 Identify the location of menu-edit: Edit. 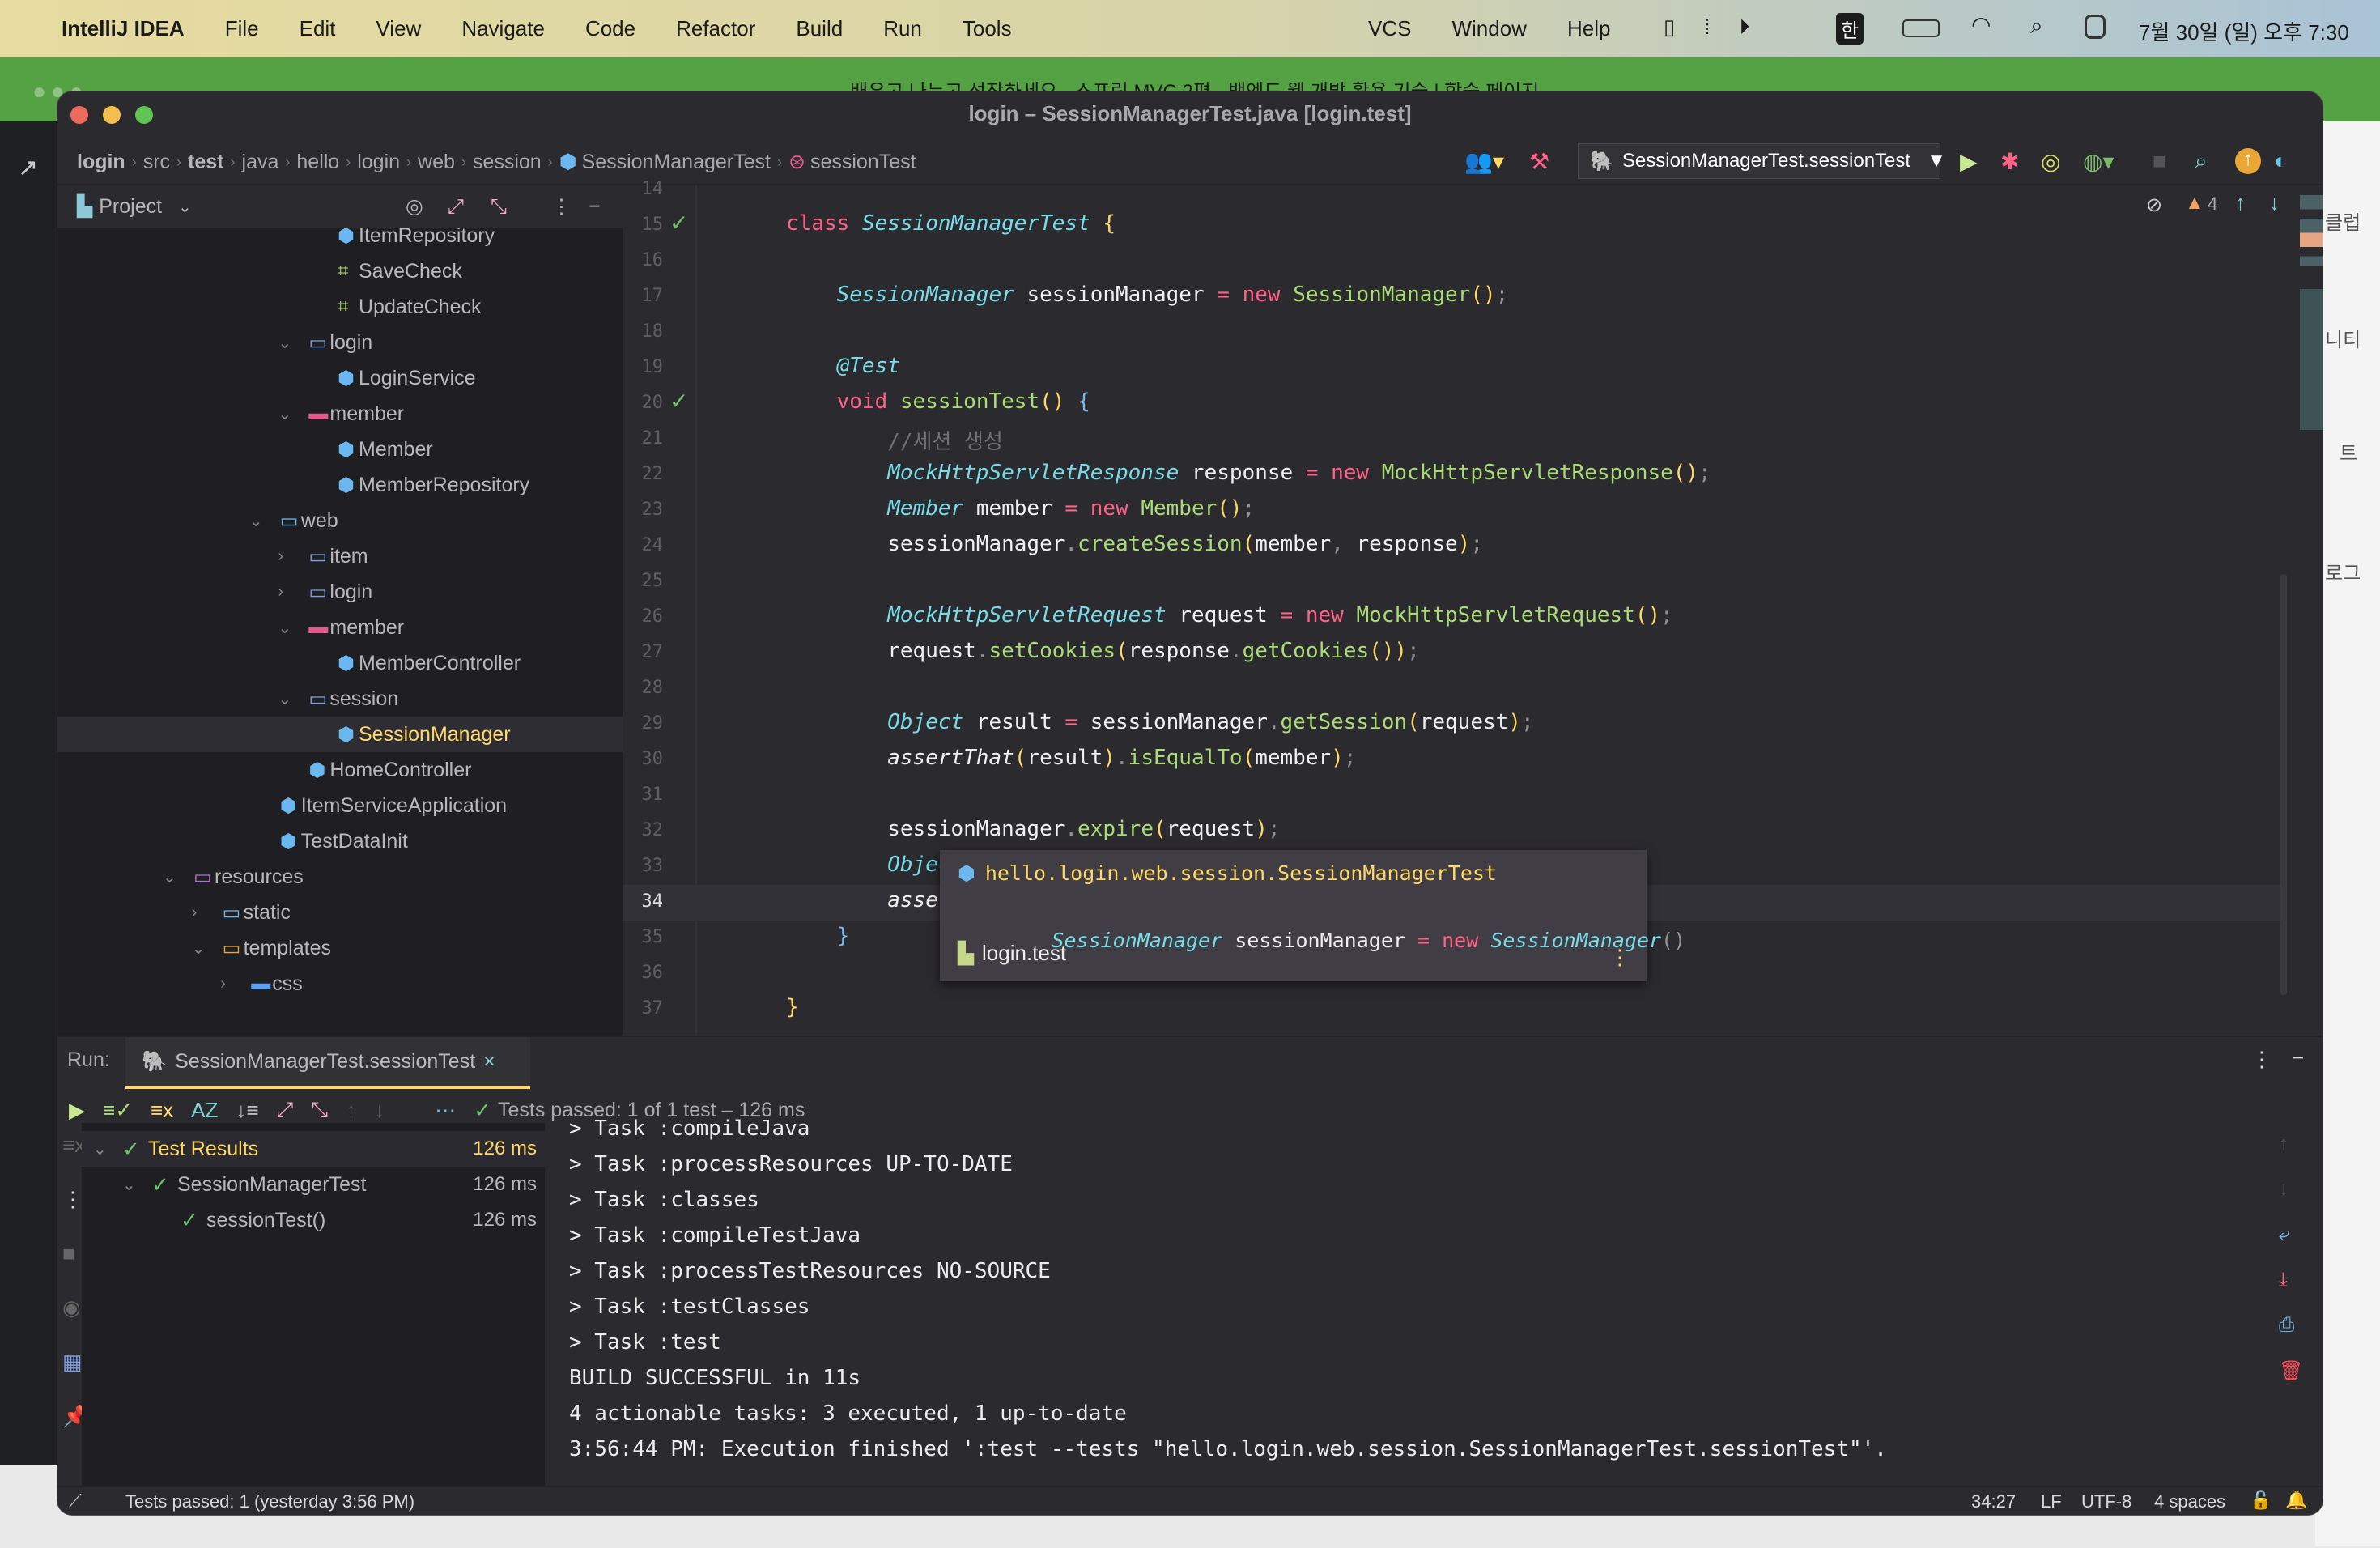
(318, 29).